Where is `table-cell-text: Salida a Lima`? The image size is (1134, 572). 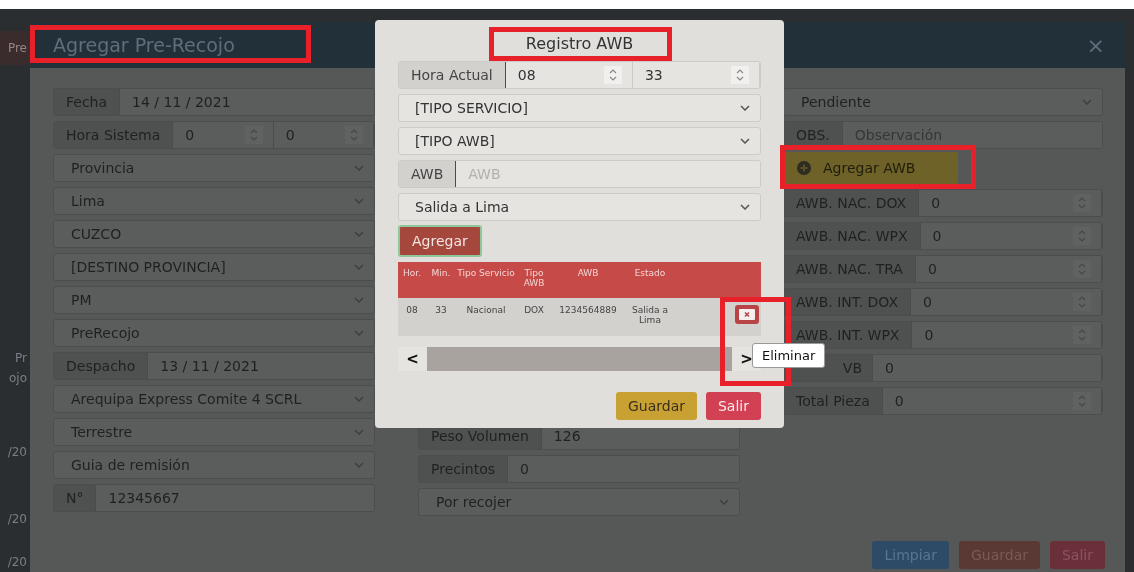
table-cell-text: Salida a Lima is located at coordinates (650, 316).